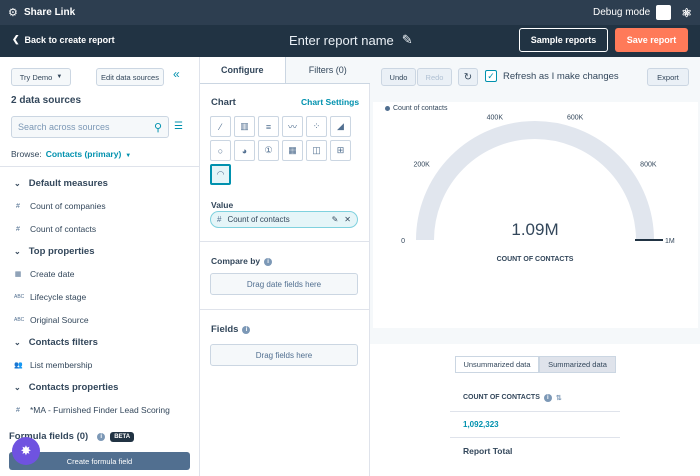 This screenshot has width=700, height=476. I want to click on field-create-date: ▦ Create date, so click(44, 274).